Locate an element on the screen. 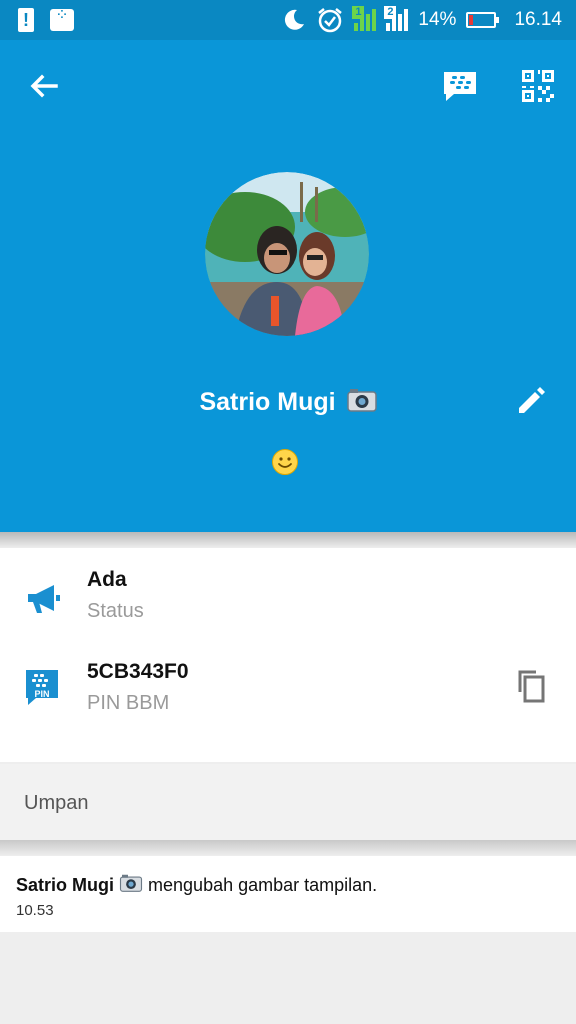  megaphone-icon is located at coordinates (44, 599).